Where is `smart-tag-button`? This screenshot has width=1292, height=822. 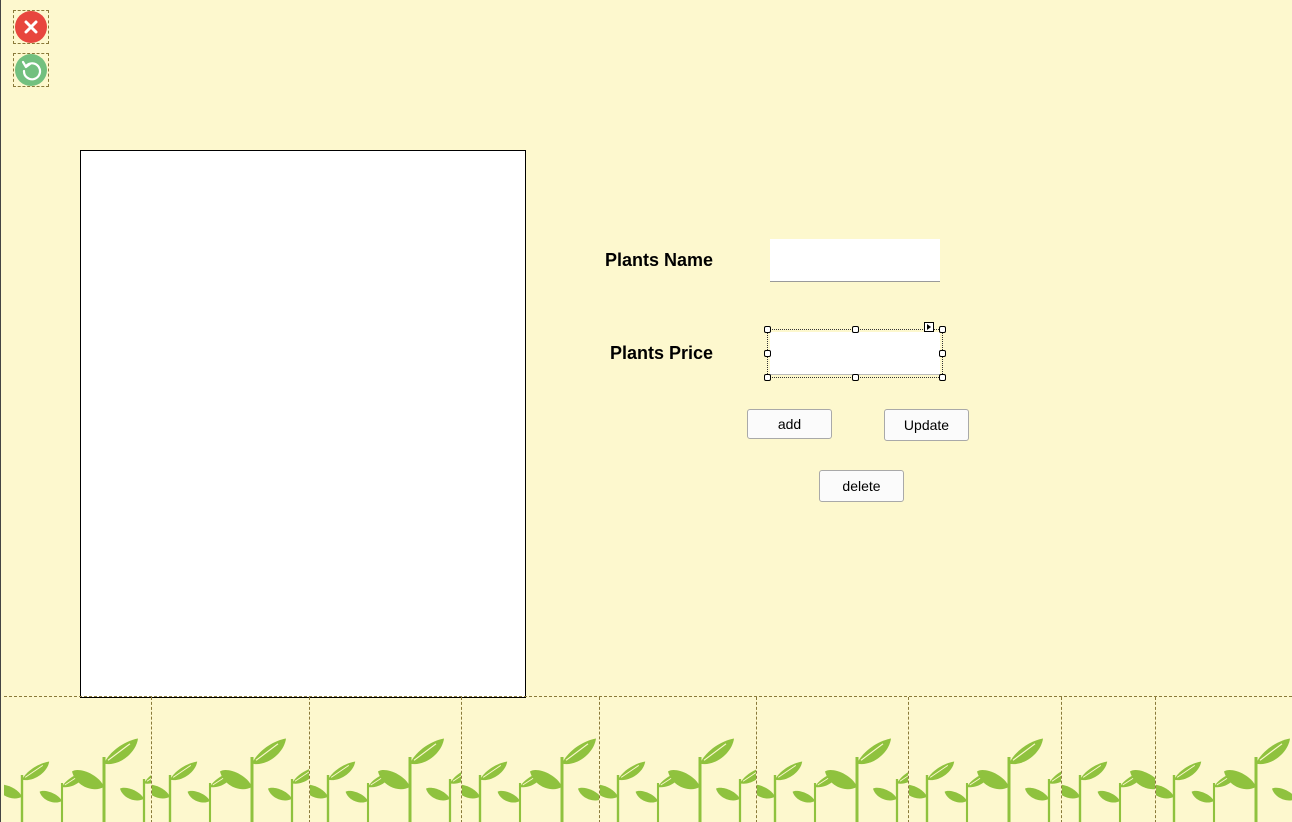
smart-tag-button is located at coordinates (929, 327).